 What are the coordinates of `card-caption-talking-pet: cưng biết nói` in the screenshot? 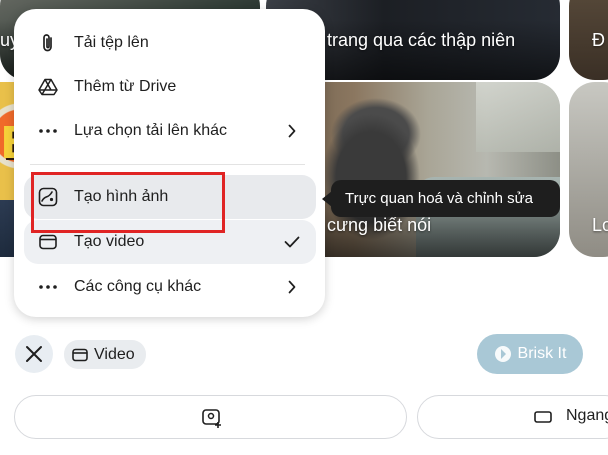 It's located at (379, 225).